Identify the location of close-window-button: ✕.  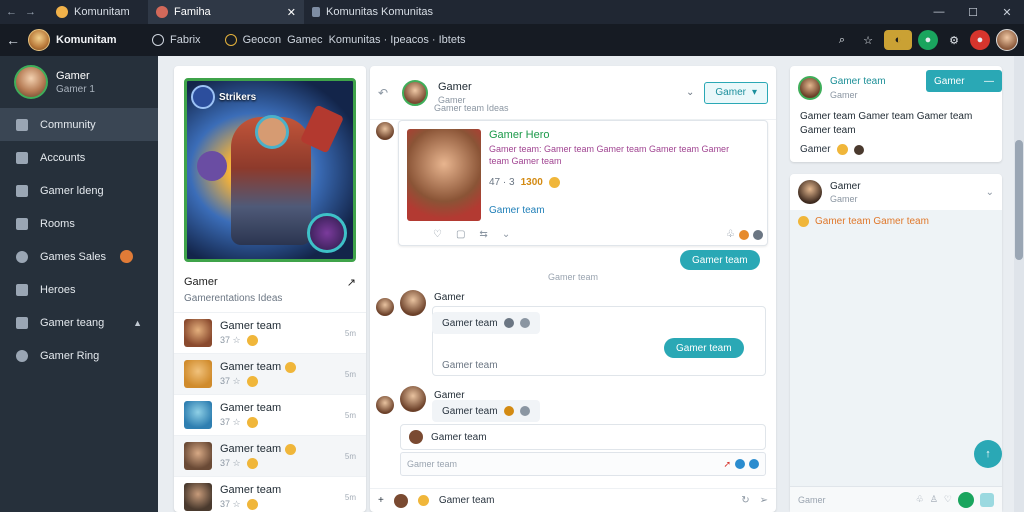
(1007, 12).